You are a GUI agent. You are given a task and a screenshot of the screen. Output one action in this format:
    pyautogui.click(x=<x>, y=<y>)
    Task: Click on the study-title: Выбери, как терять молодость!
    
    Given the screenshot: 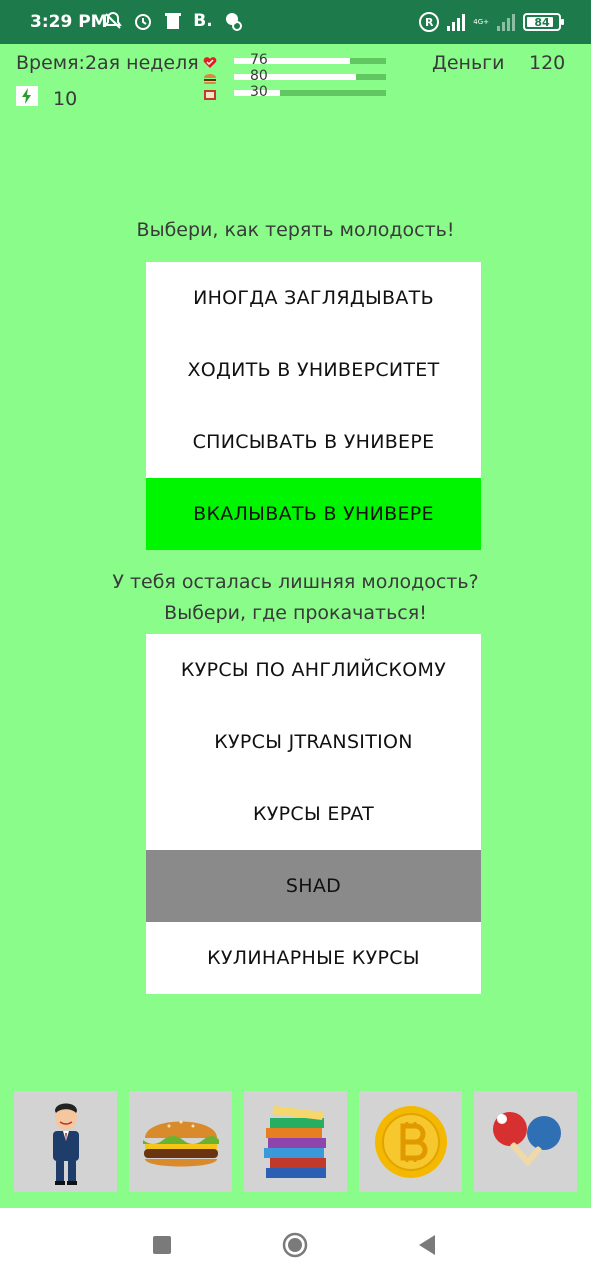 What is the action you would take?
    pyautogui.click(x=295, y=230)
    